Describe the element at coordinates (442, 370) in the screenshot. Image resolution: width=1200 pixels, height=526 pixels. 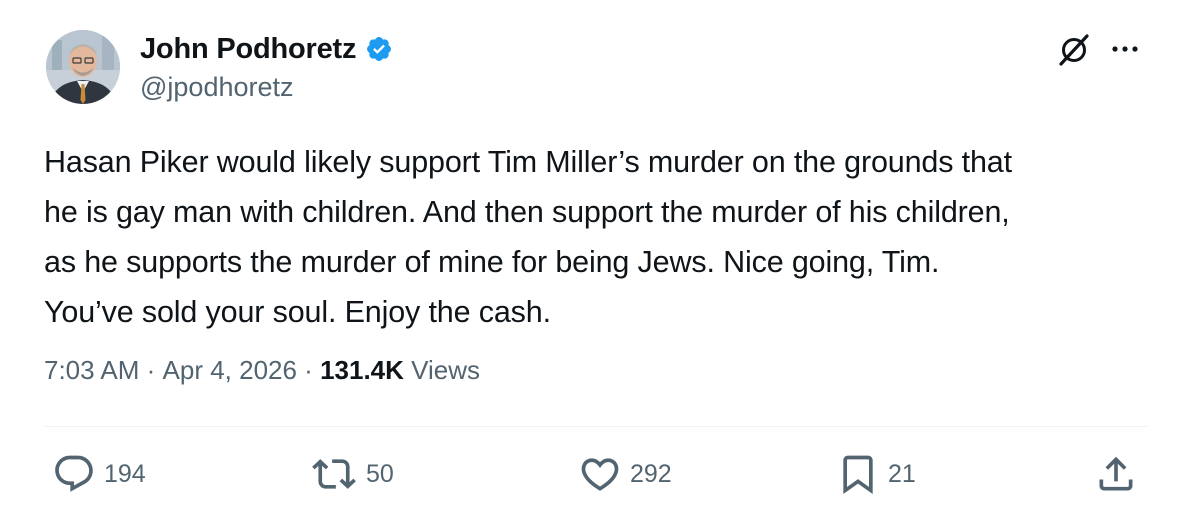
I see `views-label: Views` at that location.